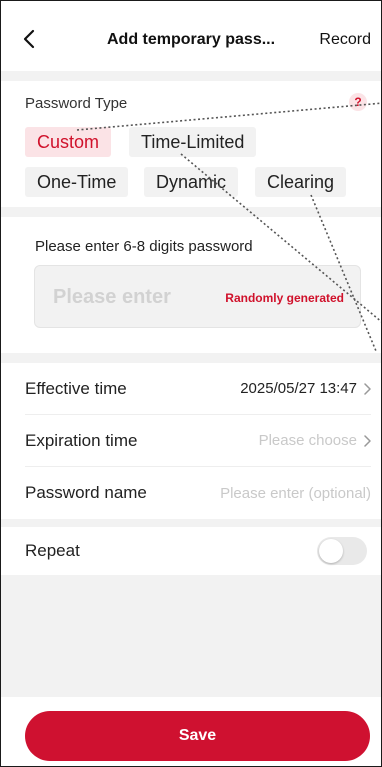 The image size is (382, 767). I want to click on password-field: Please enter Randomly generated, so click(197, 296).